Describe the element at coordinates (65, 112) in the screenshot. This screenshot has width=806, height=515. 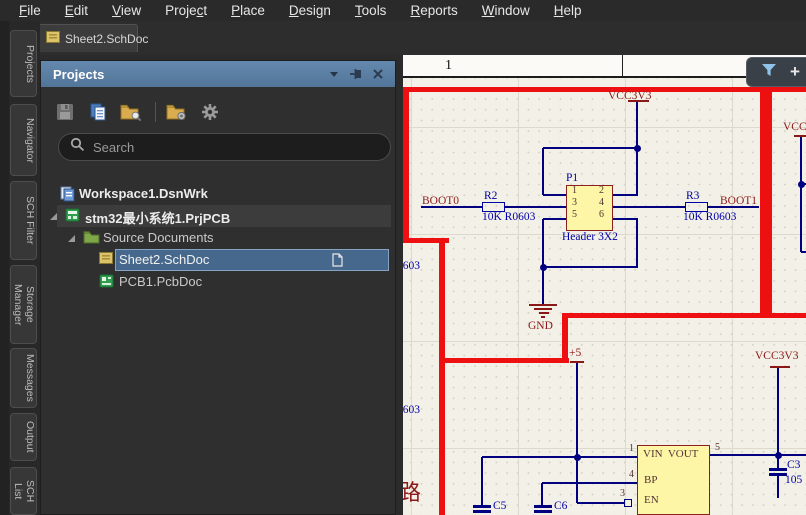
I see `save-icon` at that location.